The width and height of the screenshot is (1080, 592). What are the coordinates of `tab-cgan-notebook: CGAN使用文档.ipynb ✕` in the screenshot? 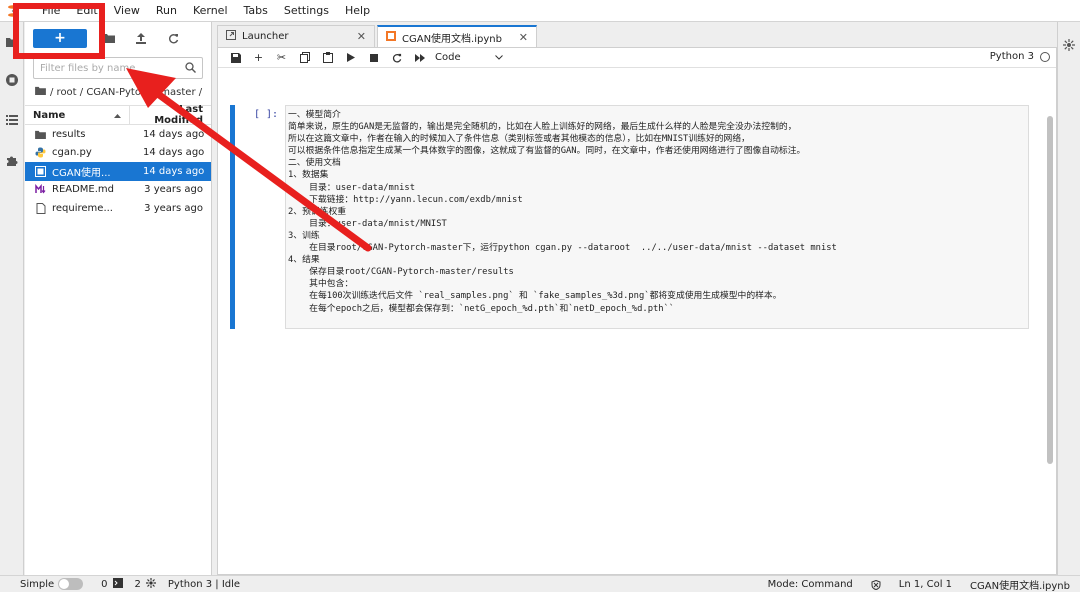 It's located at (457, 36).